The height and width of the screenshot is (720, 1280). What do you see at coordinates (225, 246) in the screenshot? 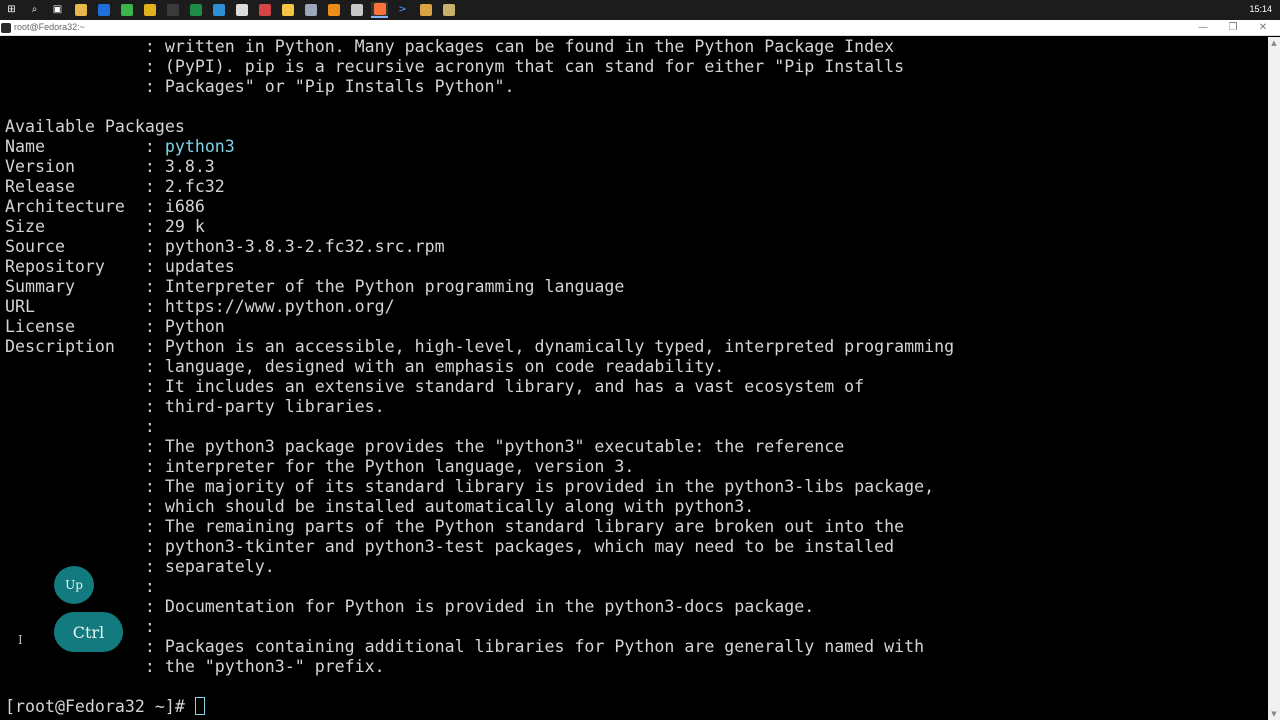
I see `terminal-line-text: Source : python3-3.8.3-2.fc32.src.rpm` at bounding box center [225, 246].